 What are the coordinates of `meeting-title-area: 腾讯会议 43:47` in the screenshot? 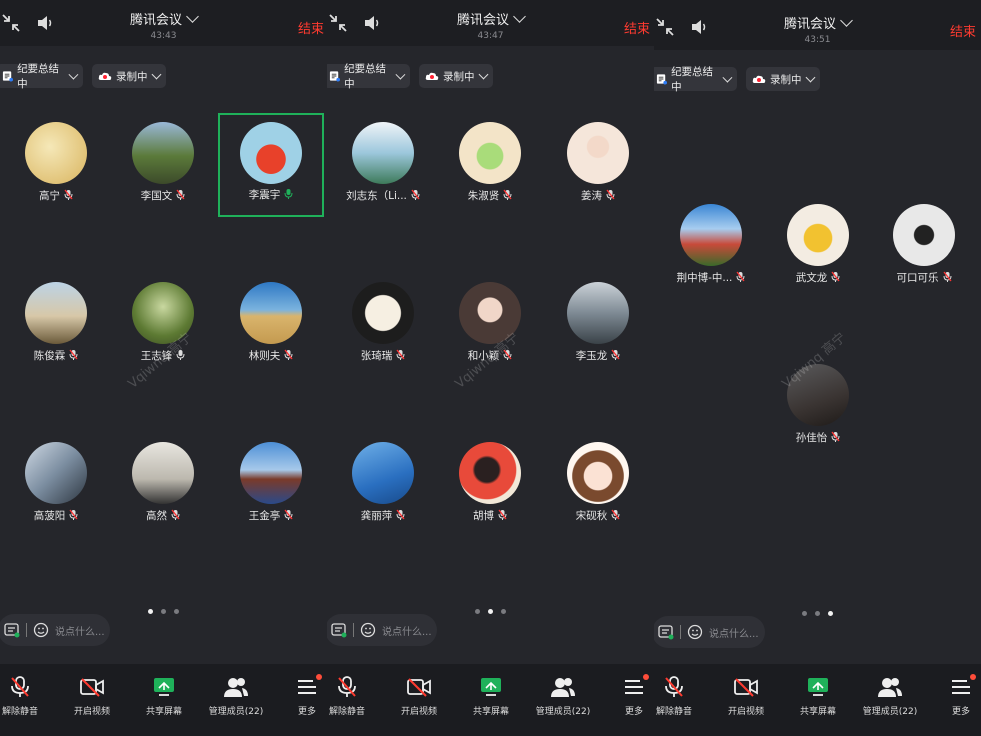 It's located at (490, 25).